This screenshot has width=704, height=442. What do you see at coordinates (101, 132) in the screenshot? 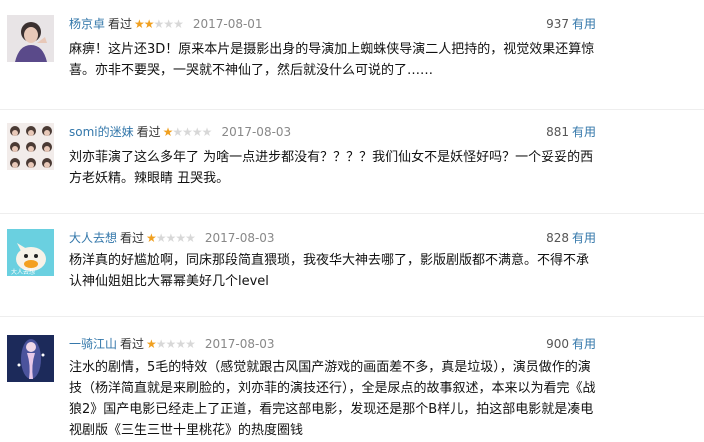
I see `username-link: somi的迷妹` at bounding box center [101, 132].